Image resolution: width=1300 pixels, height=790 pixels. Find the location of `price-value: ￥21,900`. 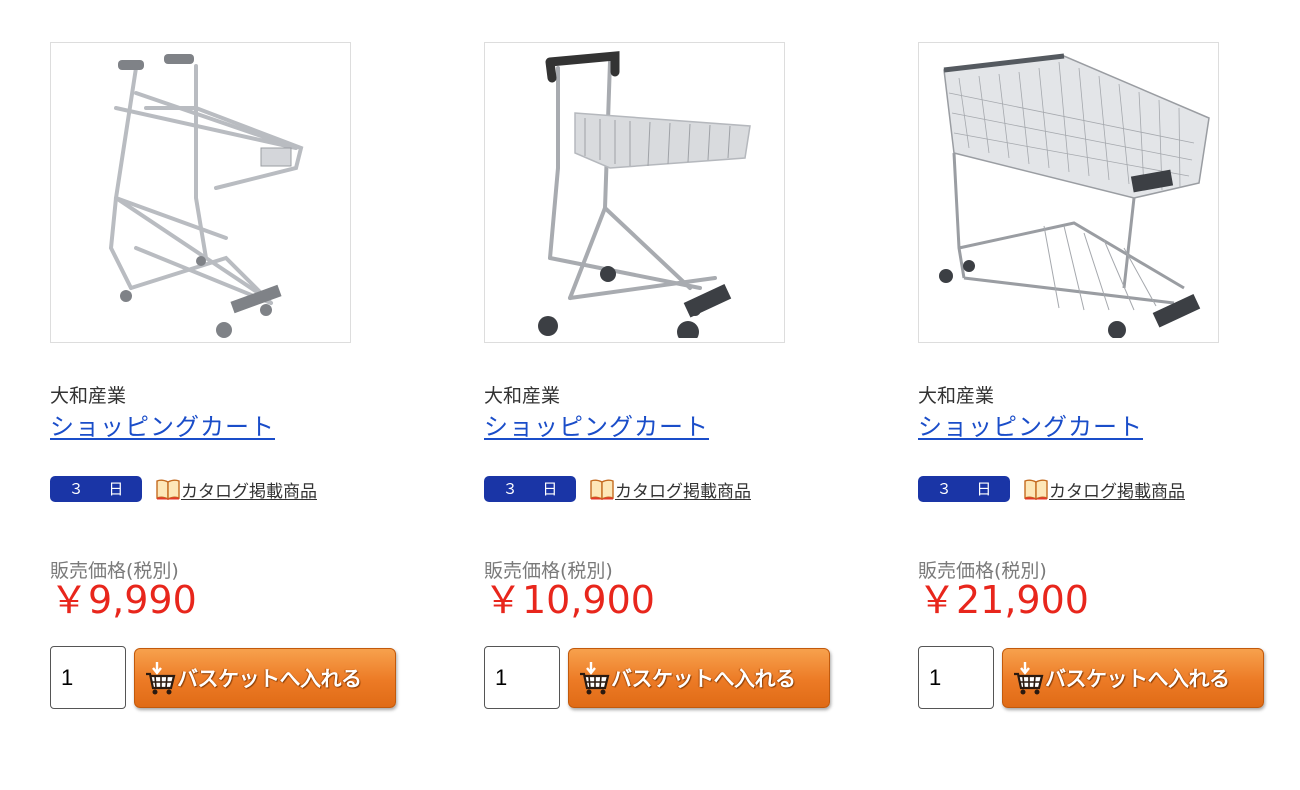

price-value: ￥21,900 is located at coordinates (1003, 600).